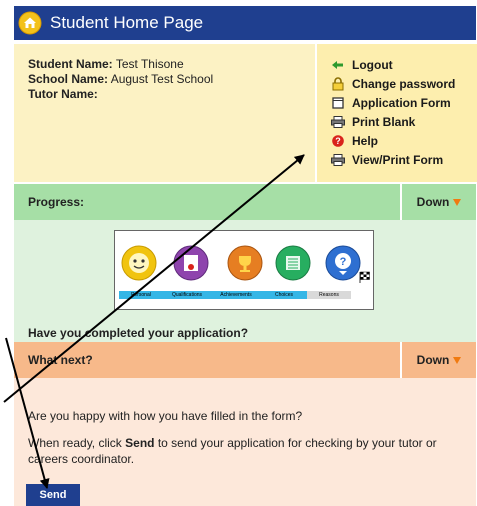 The image size is (477, 506). I want to click on change-password-label: Change password, so click(404, 84).